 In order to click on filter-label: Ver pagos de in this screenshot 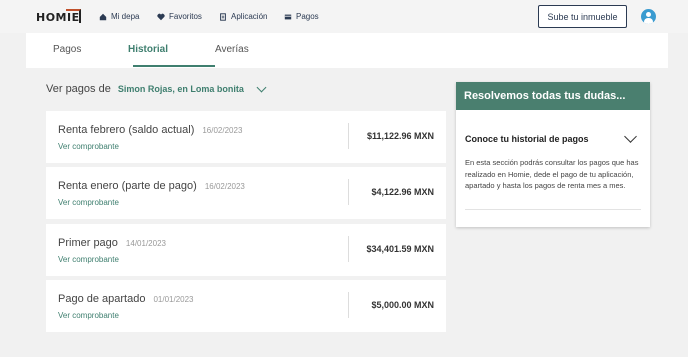, I will do `click(78, 89)`.